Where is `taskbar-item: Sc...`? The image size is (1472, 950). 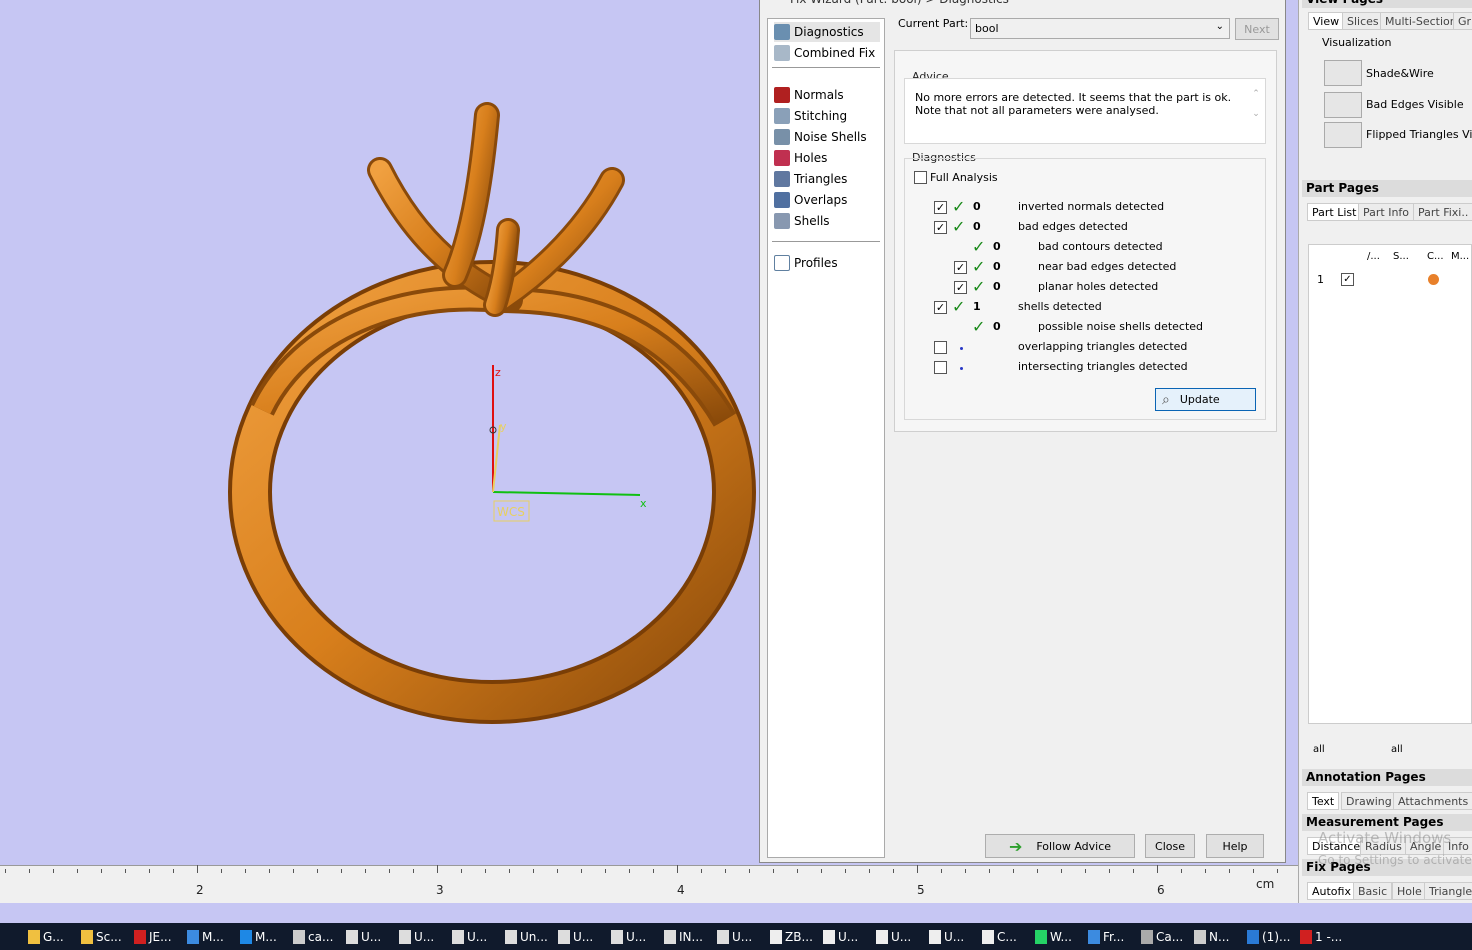
taskbar-item: Sc... is located at coordinates (101, 937).